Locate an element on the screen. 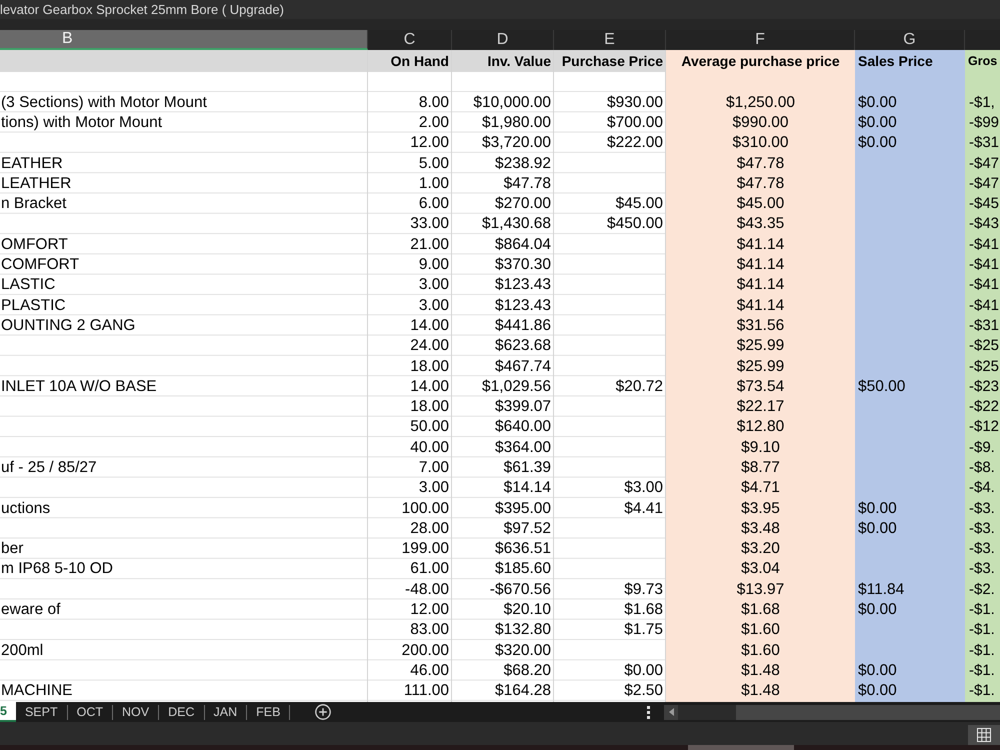 The image size is (1000, 750). inventory-value: $395.00 is located at coordinates (522, 508).